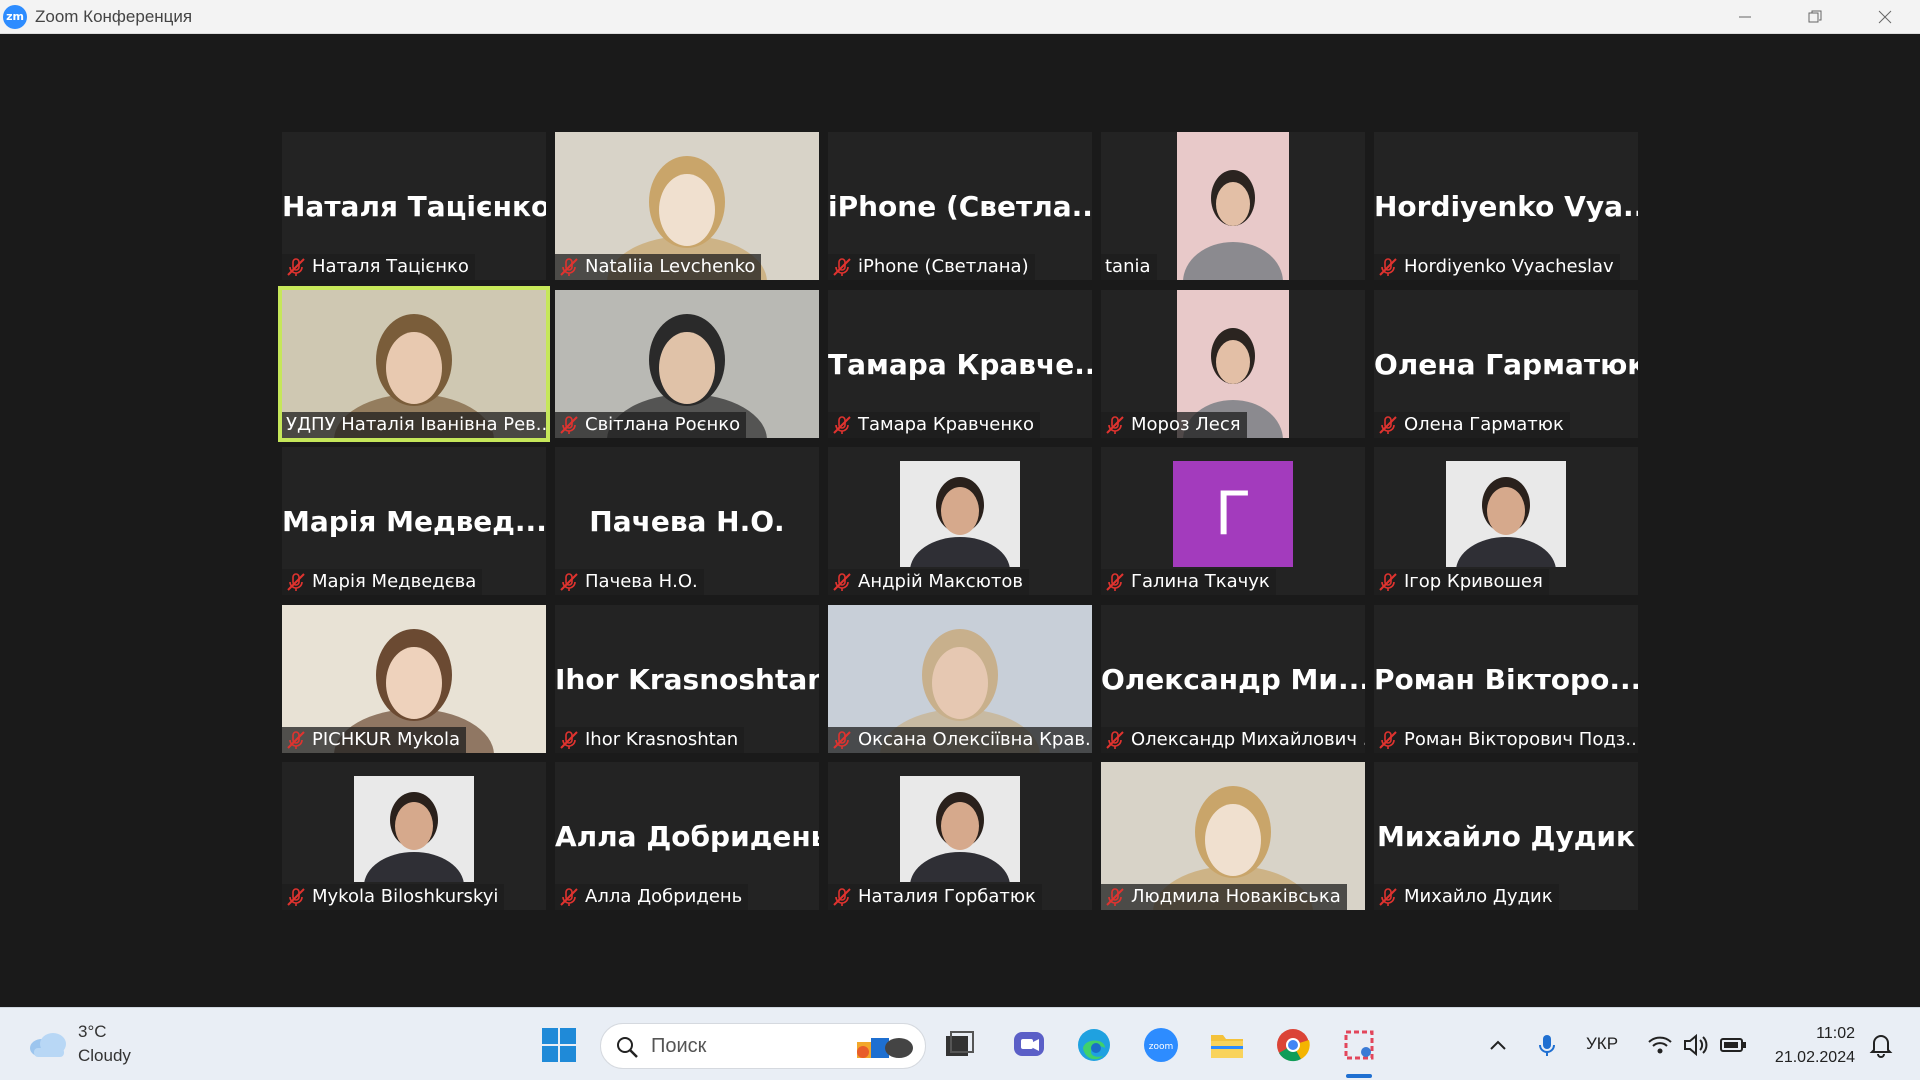 The image size is (1920, 1080). I want to click on snipping-tool-button, so click(1359, 1045).